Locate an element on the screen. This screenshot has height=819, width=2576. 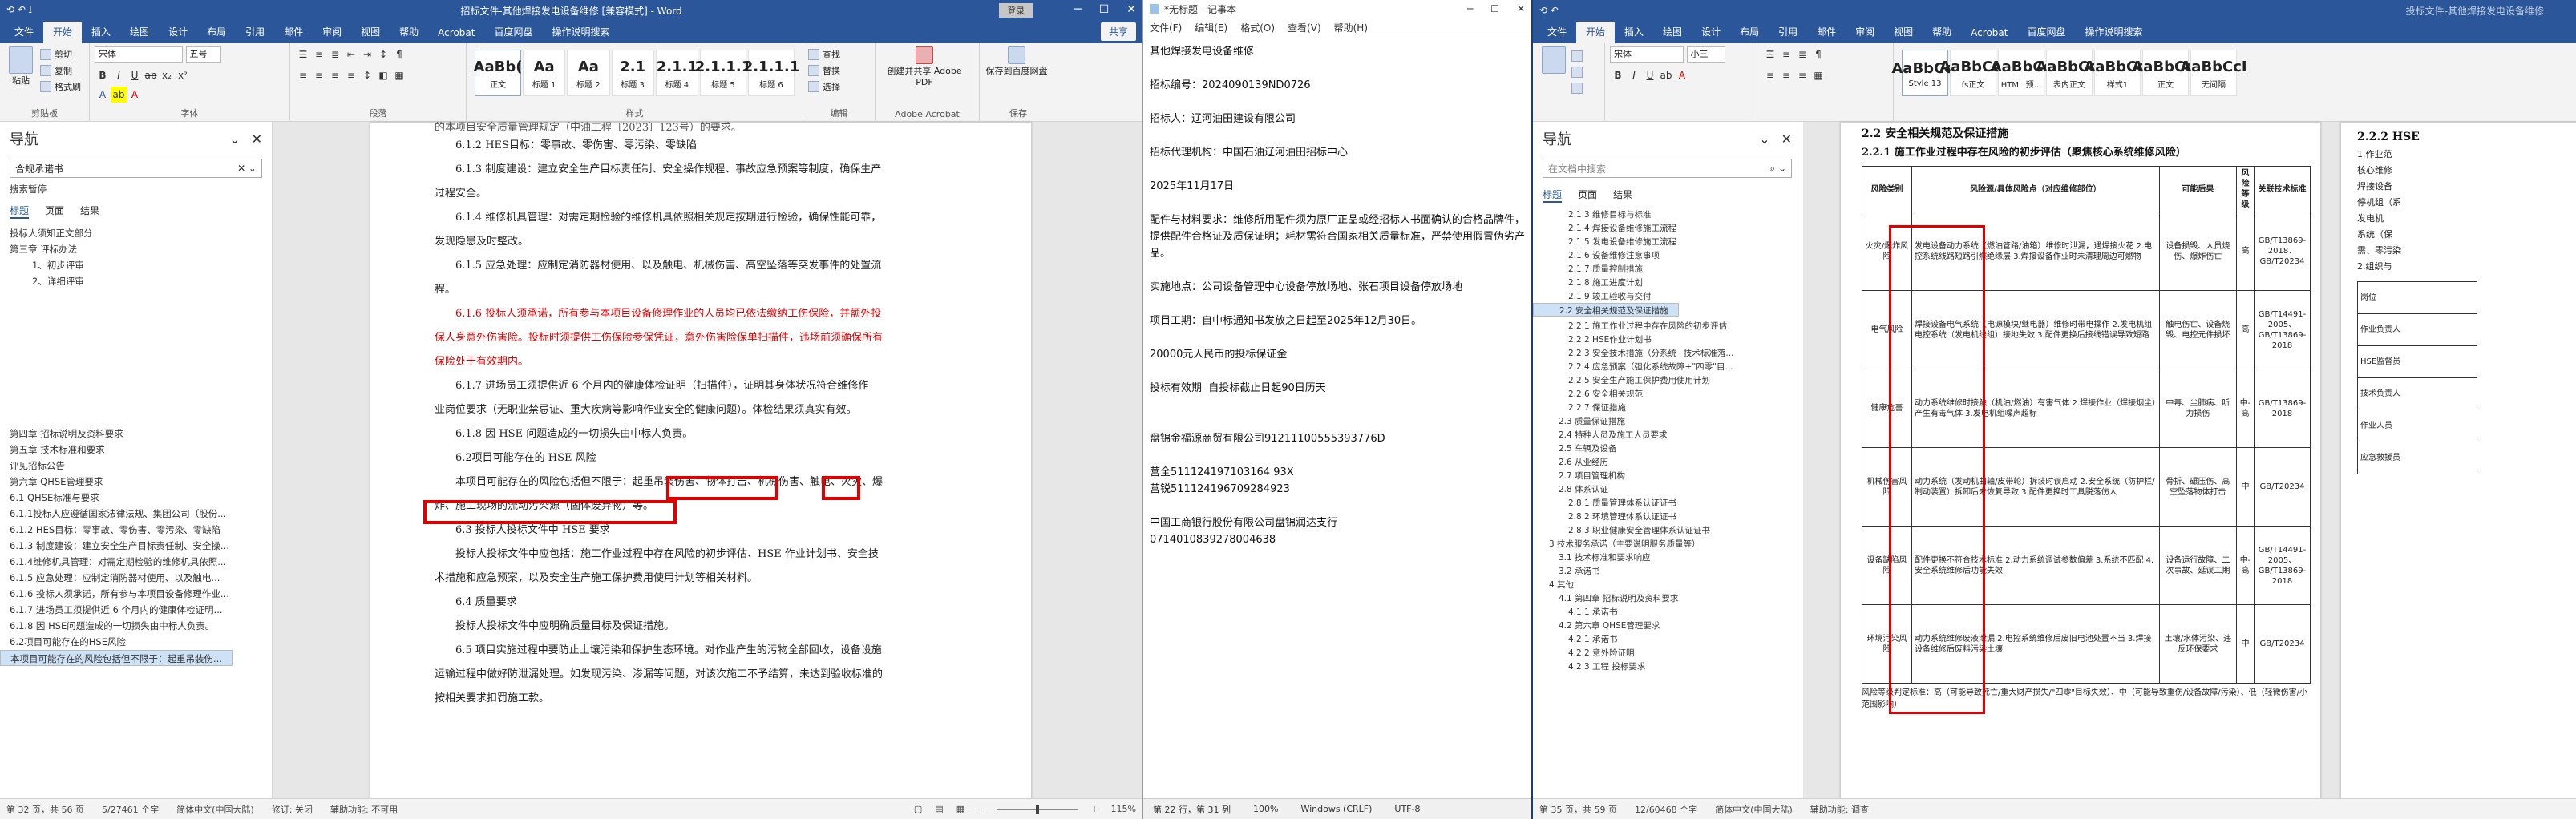
format-painter-button is located at coordinates (1577, 88).